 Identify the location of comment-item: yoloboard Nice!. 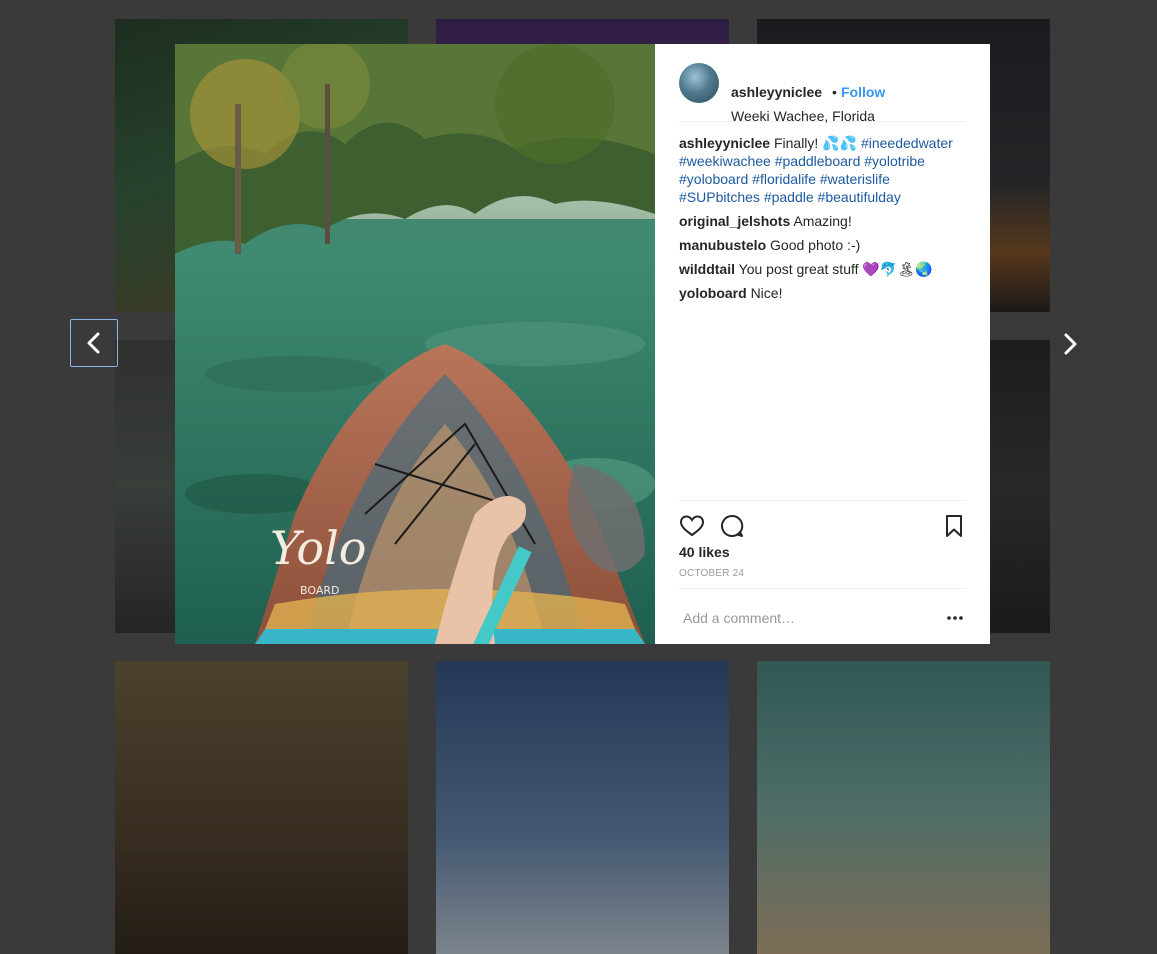
(826, 293).